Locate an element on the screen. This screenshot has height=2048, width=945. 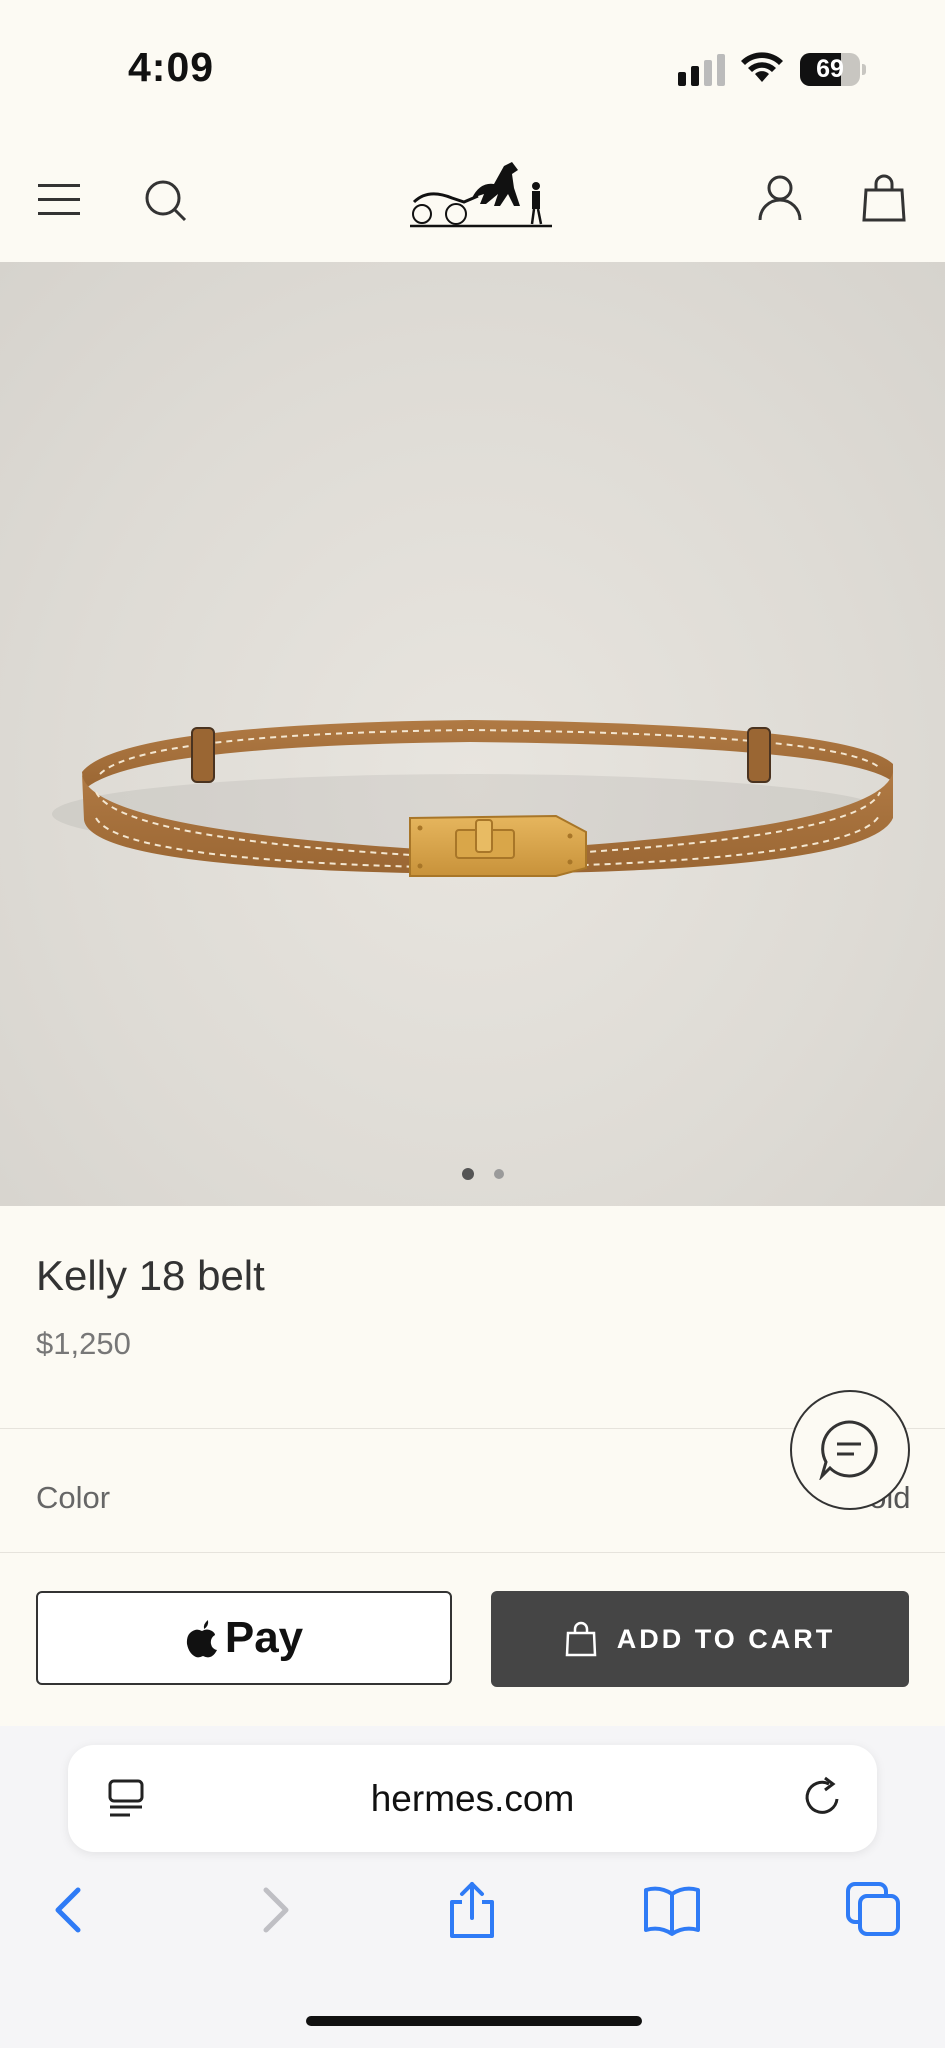
apple-pay-button: Pay is located at coordinates (244, 1638).